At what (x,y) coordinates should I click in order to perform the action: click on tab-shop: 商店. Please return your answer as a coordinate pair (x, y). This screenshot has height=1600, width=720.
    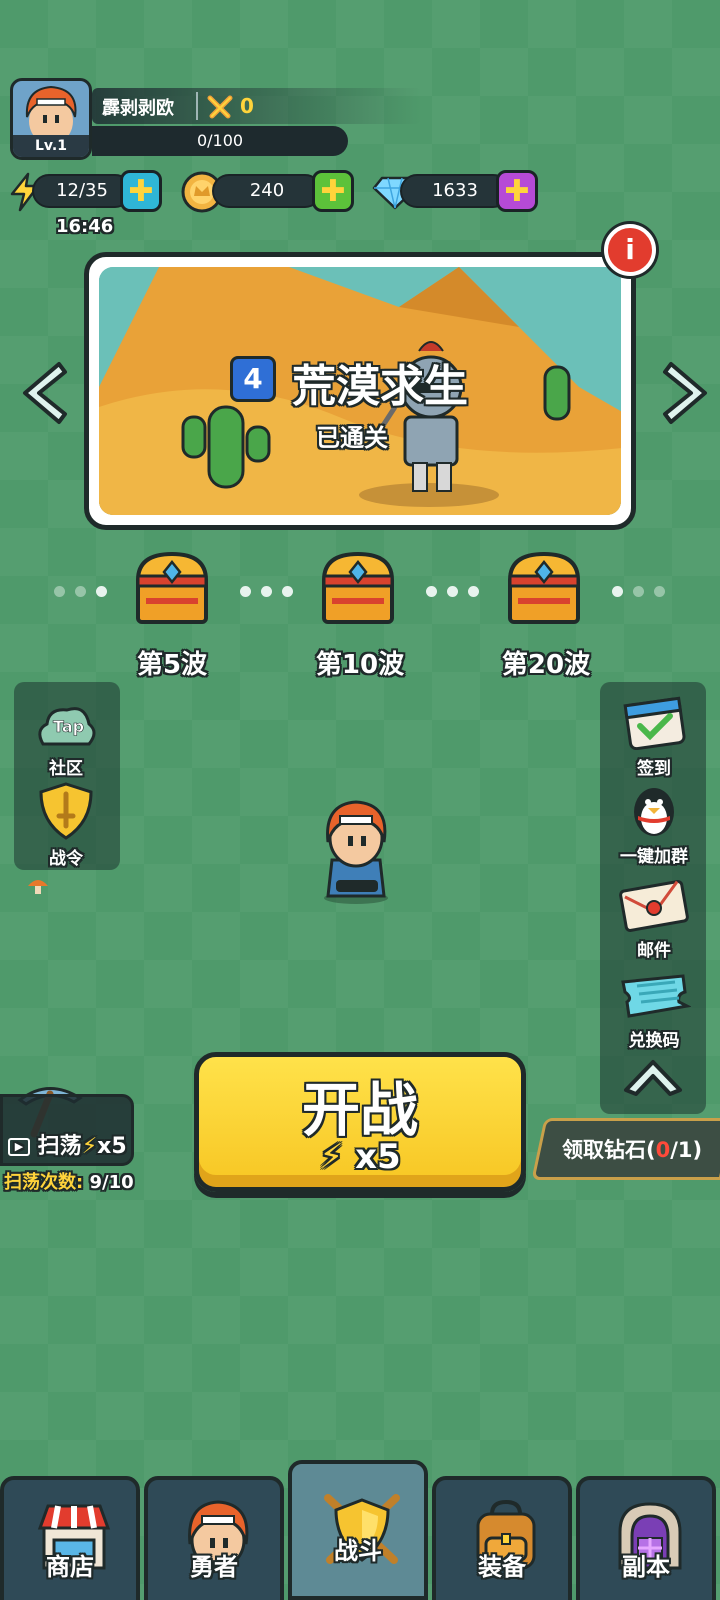
    Looking at the image, I should click on (70, 1538).